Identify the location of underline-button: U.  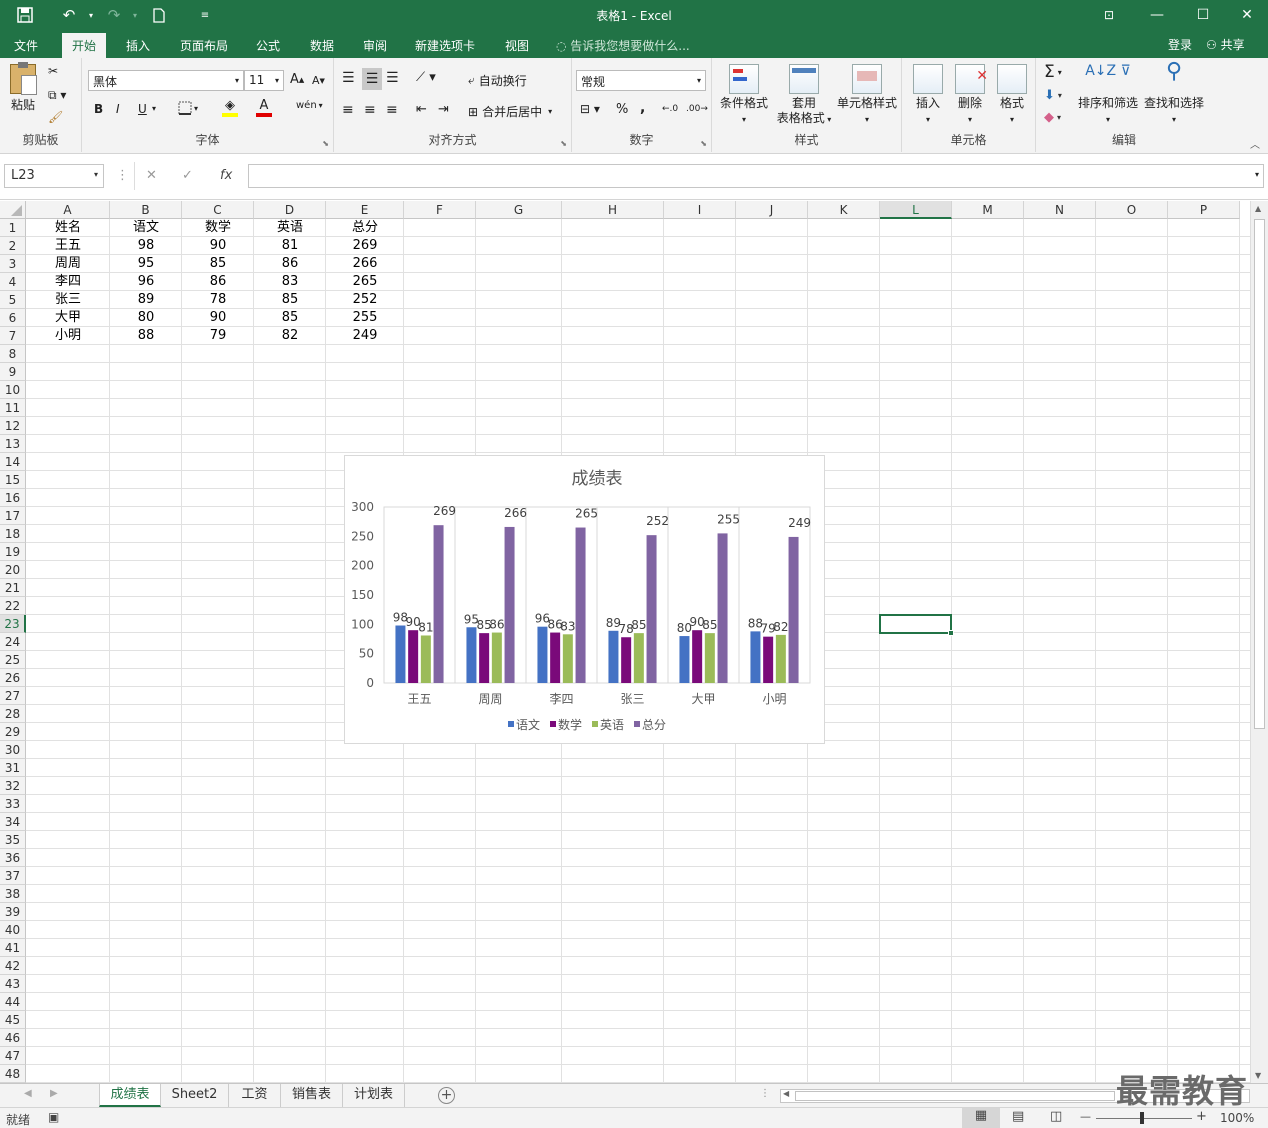
(142, 109).